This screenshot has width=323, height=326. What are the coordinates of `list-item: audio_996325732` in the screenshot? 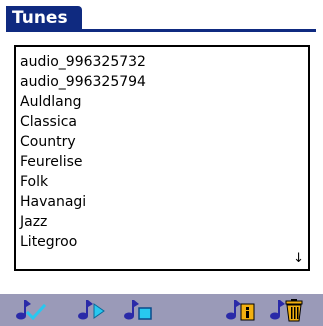 It's located at (83, 62).